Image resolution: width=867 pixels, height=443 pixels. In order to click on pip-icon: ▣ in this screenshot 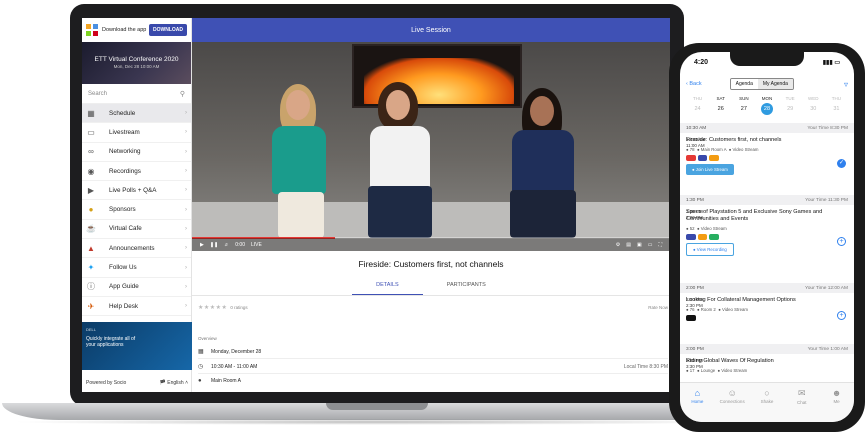, I will do `click(639, 245)`.